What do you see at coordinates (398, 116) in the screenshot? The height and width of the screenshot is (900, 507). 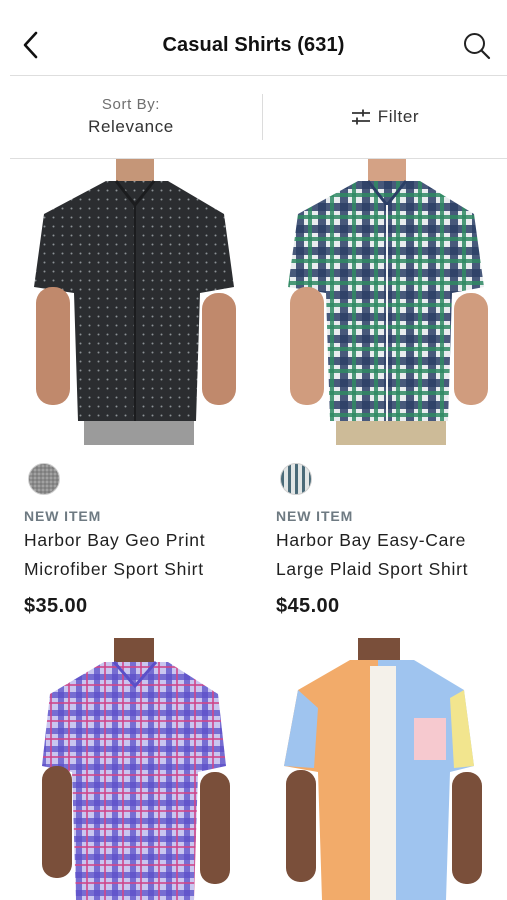 I see `filter-label: Filter` at bounding box center [398, 116].